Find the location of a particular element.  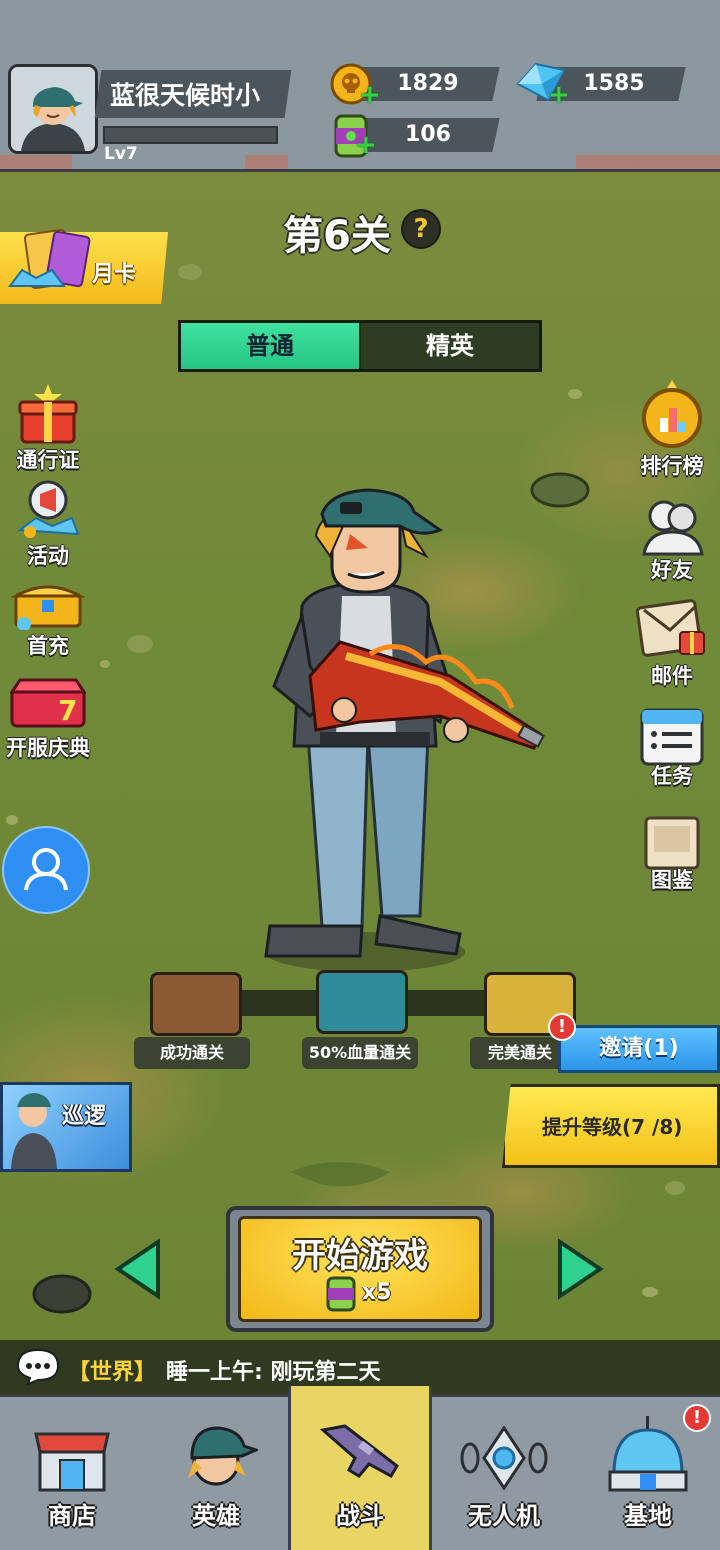

side-item-tasks: 任务 is located at coordinates (672, 750).